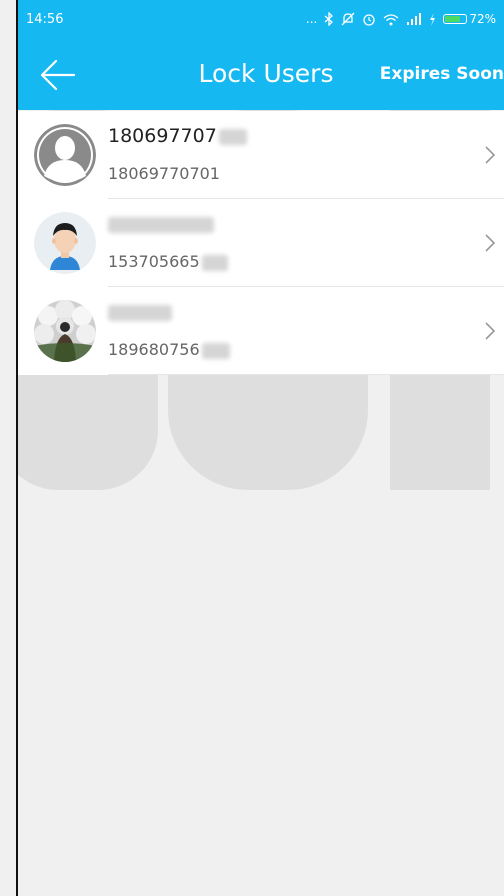 The width and height of the screenshot is (504, 896). What do you see at coordinates (162, 136) in the screenshot?
I see `user-name-text: 180697707` at bounding box center [162, 136].